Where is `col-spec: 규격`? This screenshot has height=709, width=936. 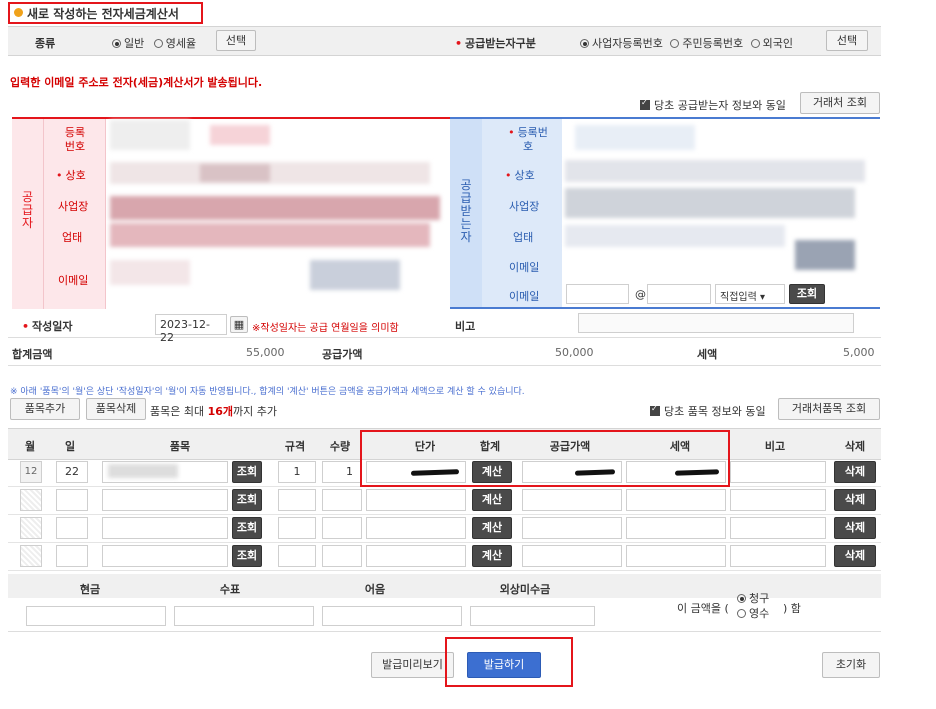
col-spec: 규격 is located at coordinates (295, 446).